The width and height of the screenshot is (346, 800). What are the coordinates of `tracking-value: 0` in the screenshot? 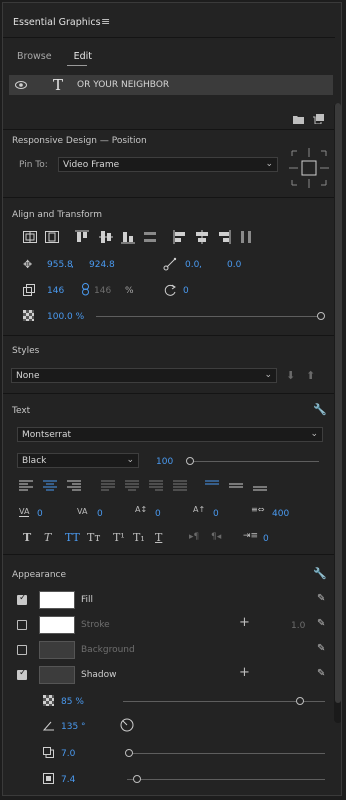 It's located at (100, 514).